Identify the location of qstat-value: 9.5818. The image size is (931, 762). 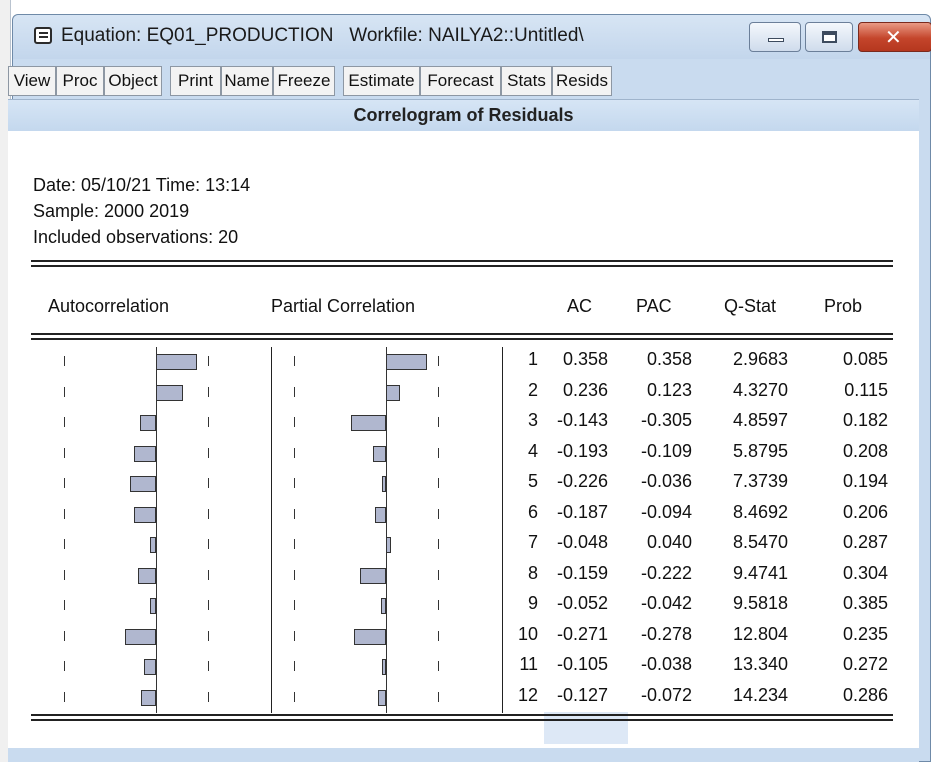
(760, 603).